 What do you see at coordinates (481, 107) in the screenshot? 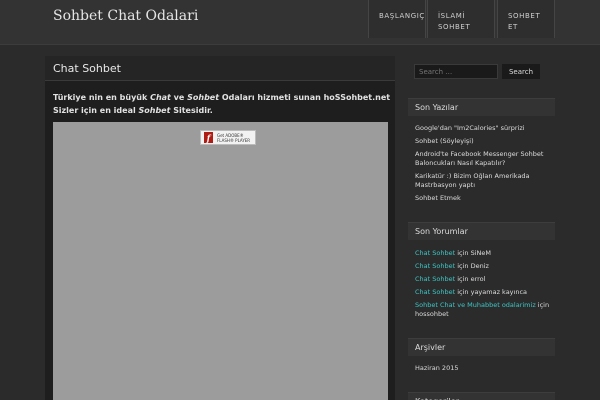
I see `widget-title-recent-posts: Son Yazılar` at bounding box center [481, 107].